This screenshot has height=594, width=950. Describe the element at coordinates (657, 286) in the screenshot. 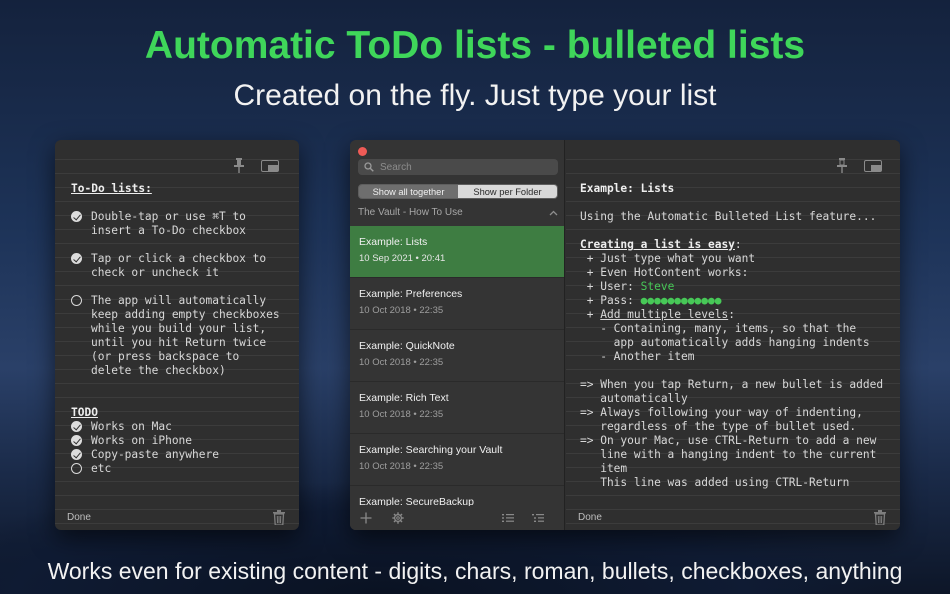

I see `user-value: Steve` at that location.